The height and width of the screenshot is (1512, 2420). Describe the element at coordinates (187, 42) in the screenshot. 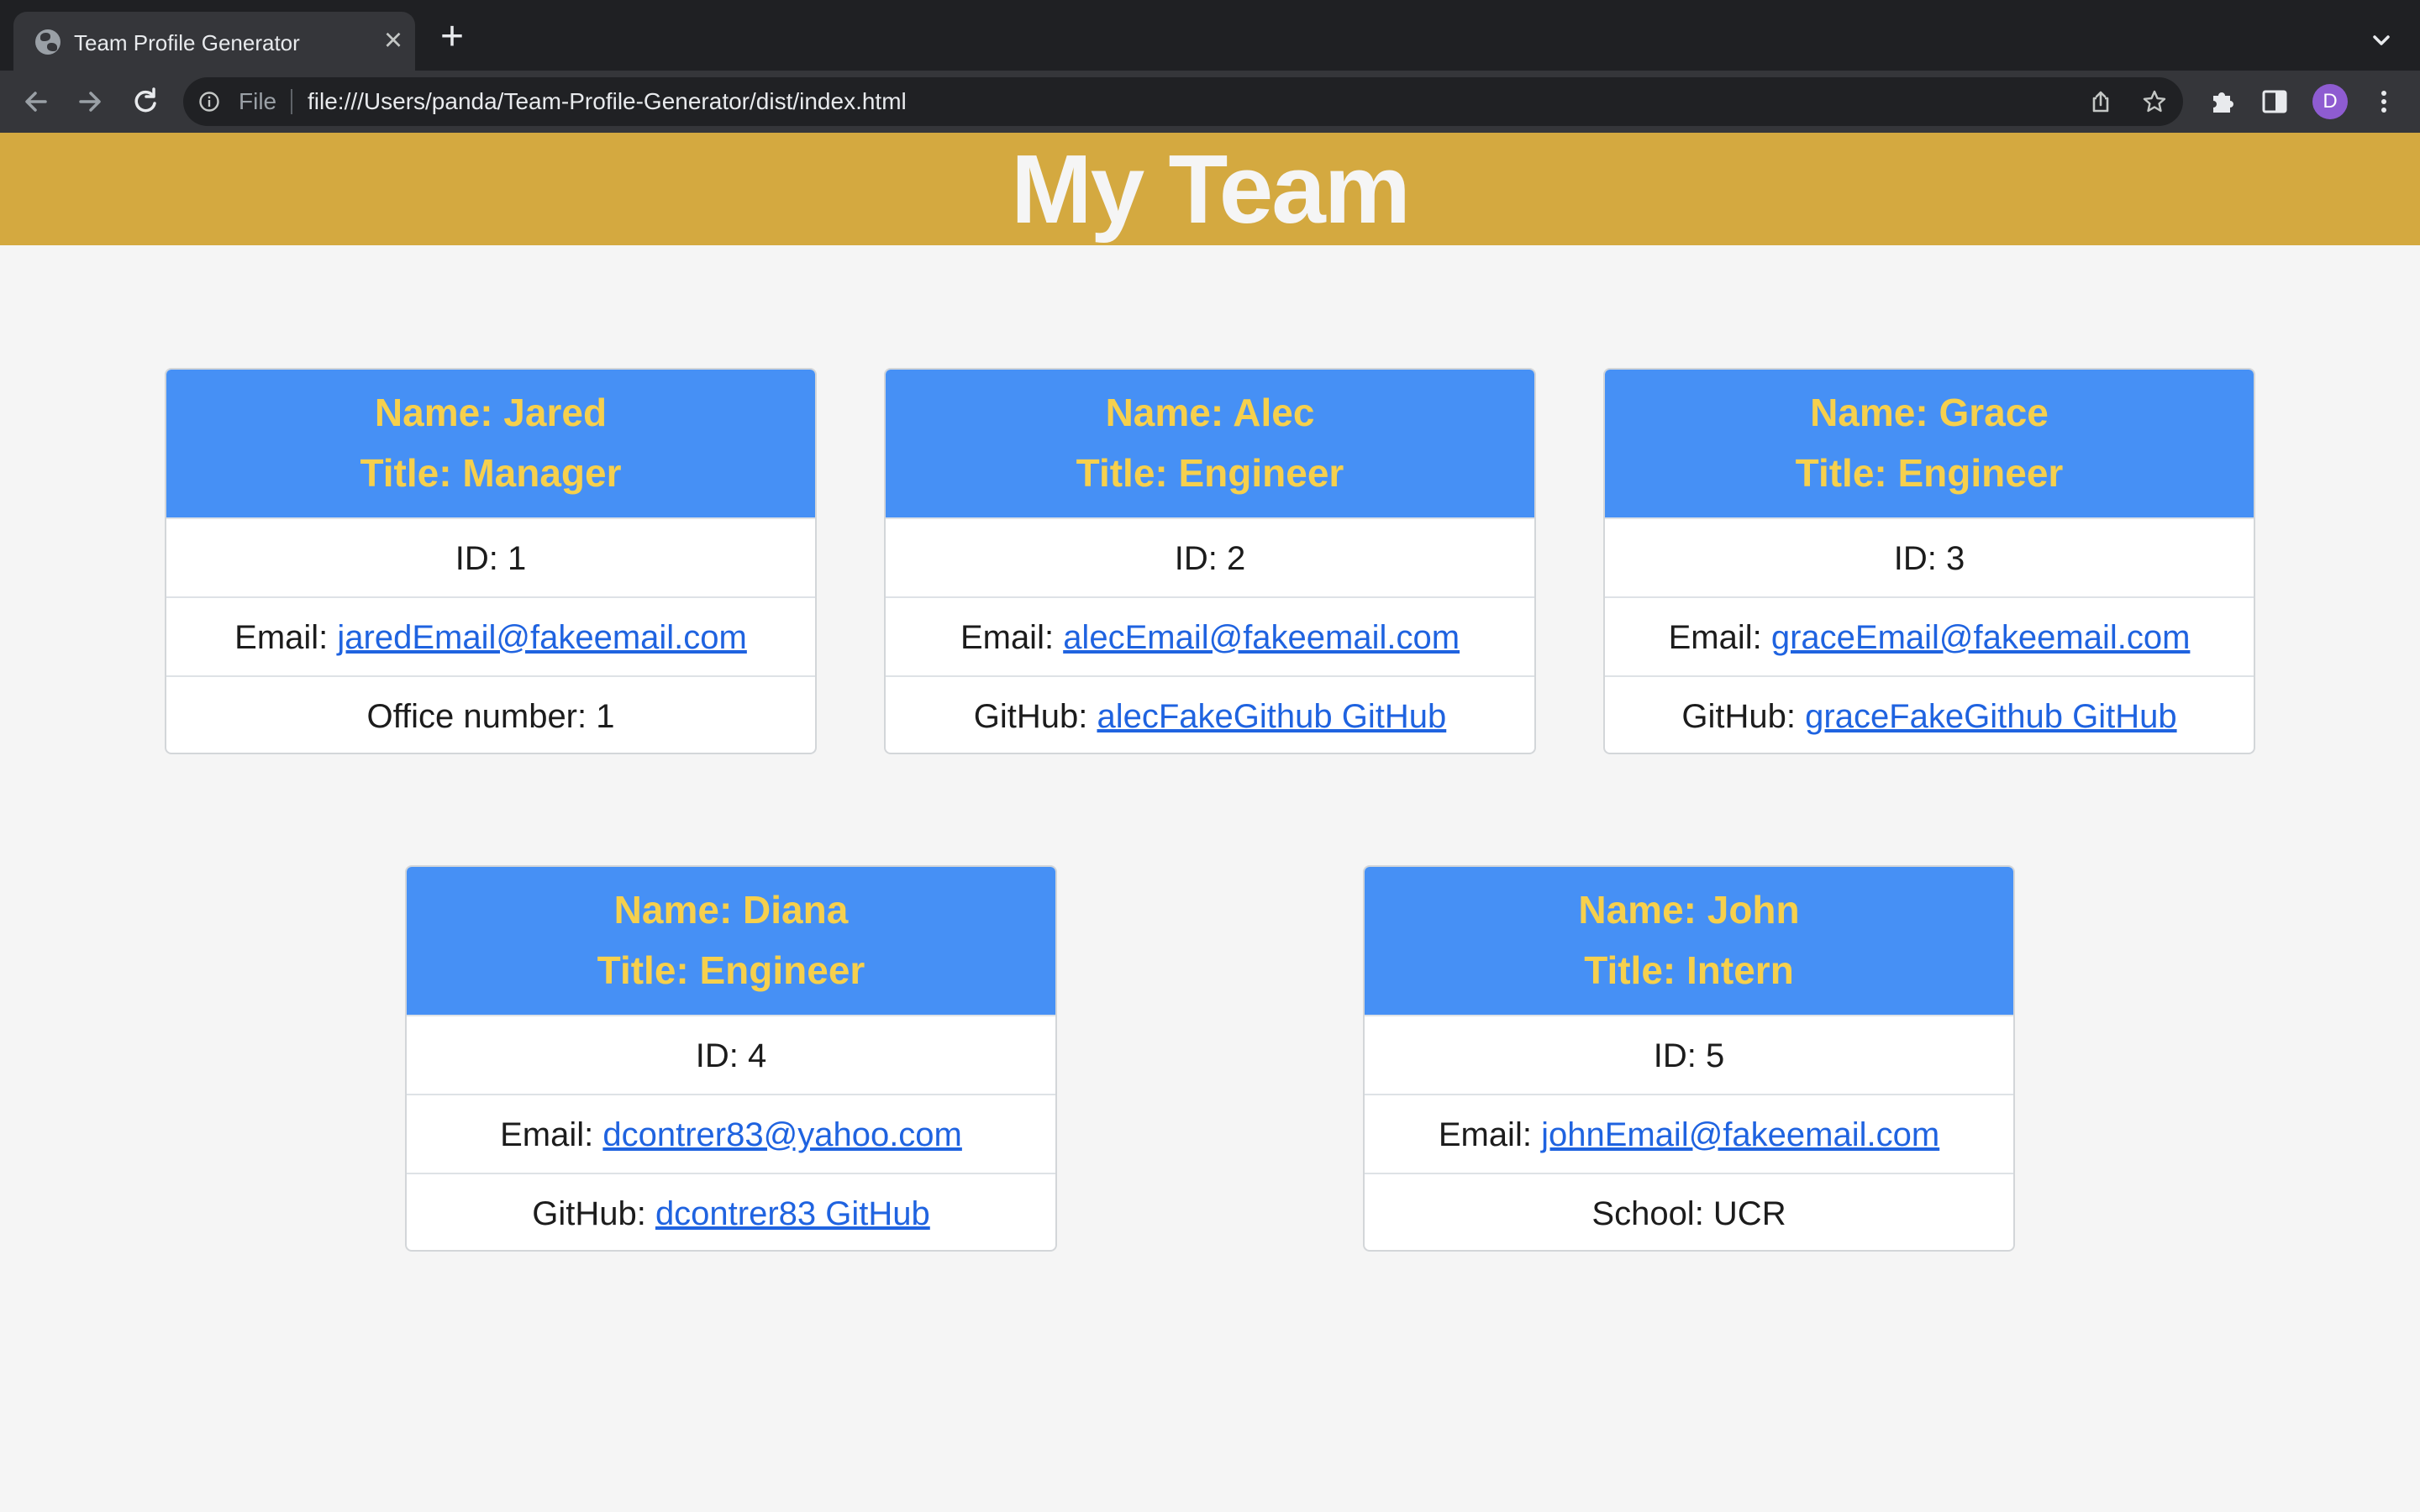

I see `tab-title: Team Profile Generator` at that location.